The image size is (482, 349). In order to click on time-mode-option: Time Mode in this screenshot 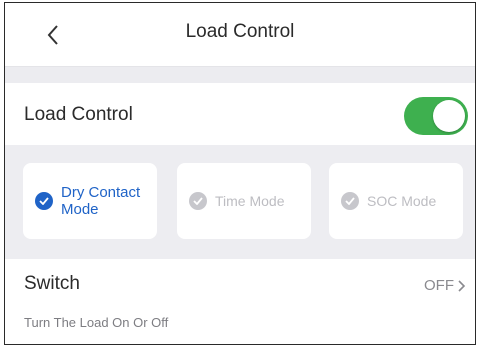, I will do `click(244, 201)`.